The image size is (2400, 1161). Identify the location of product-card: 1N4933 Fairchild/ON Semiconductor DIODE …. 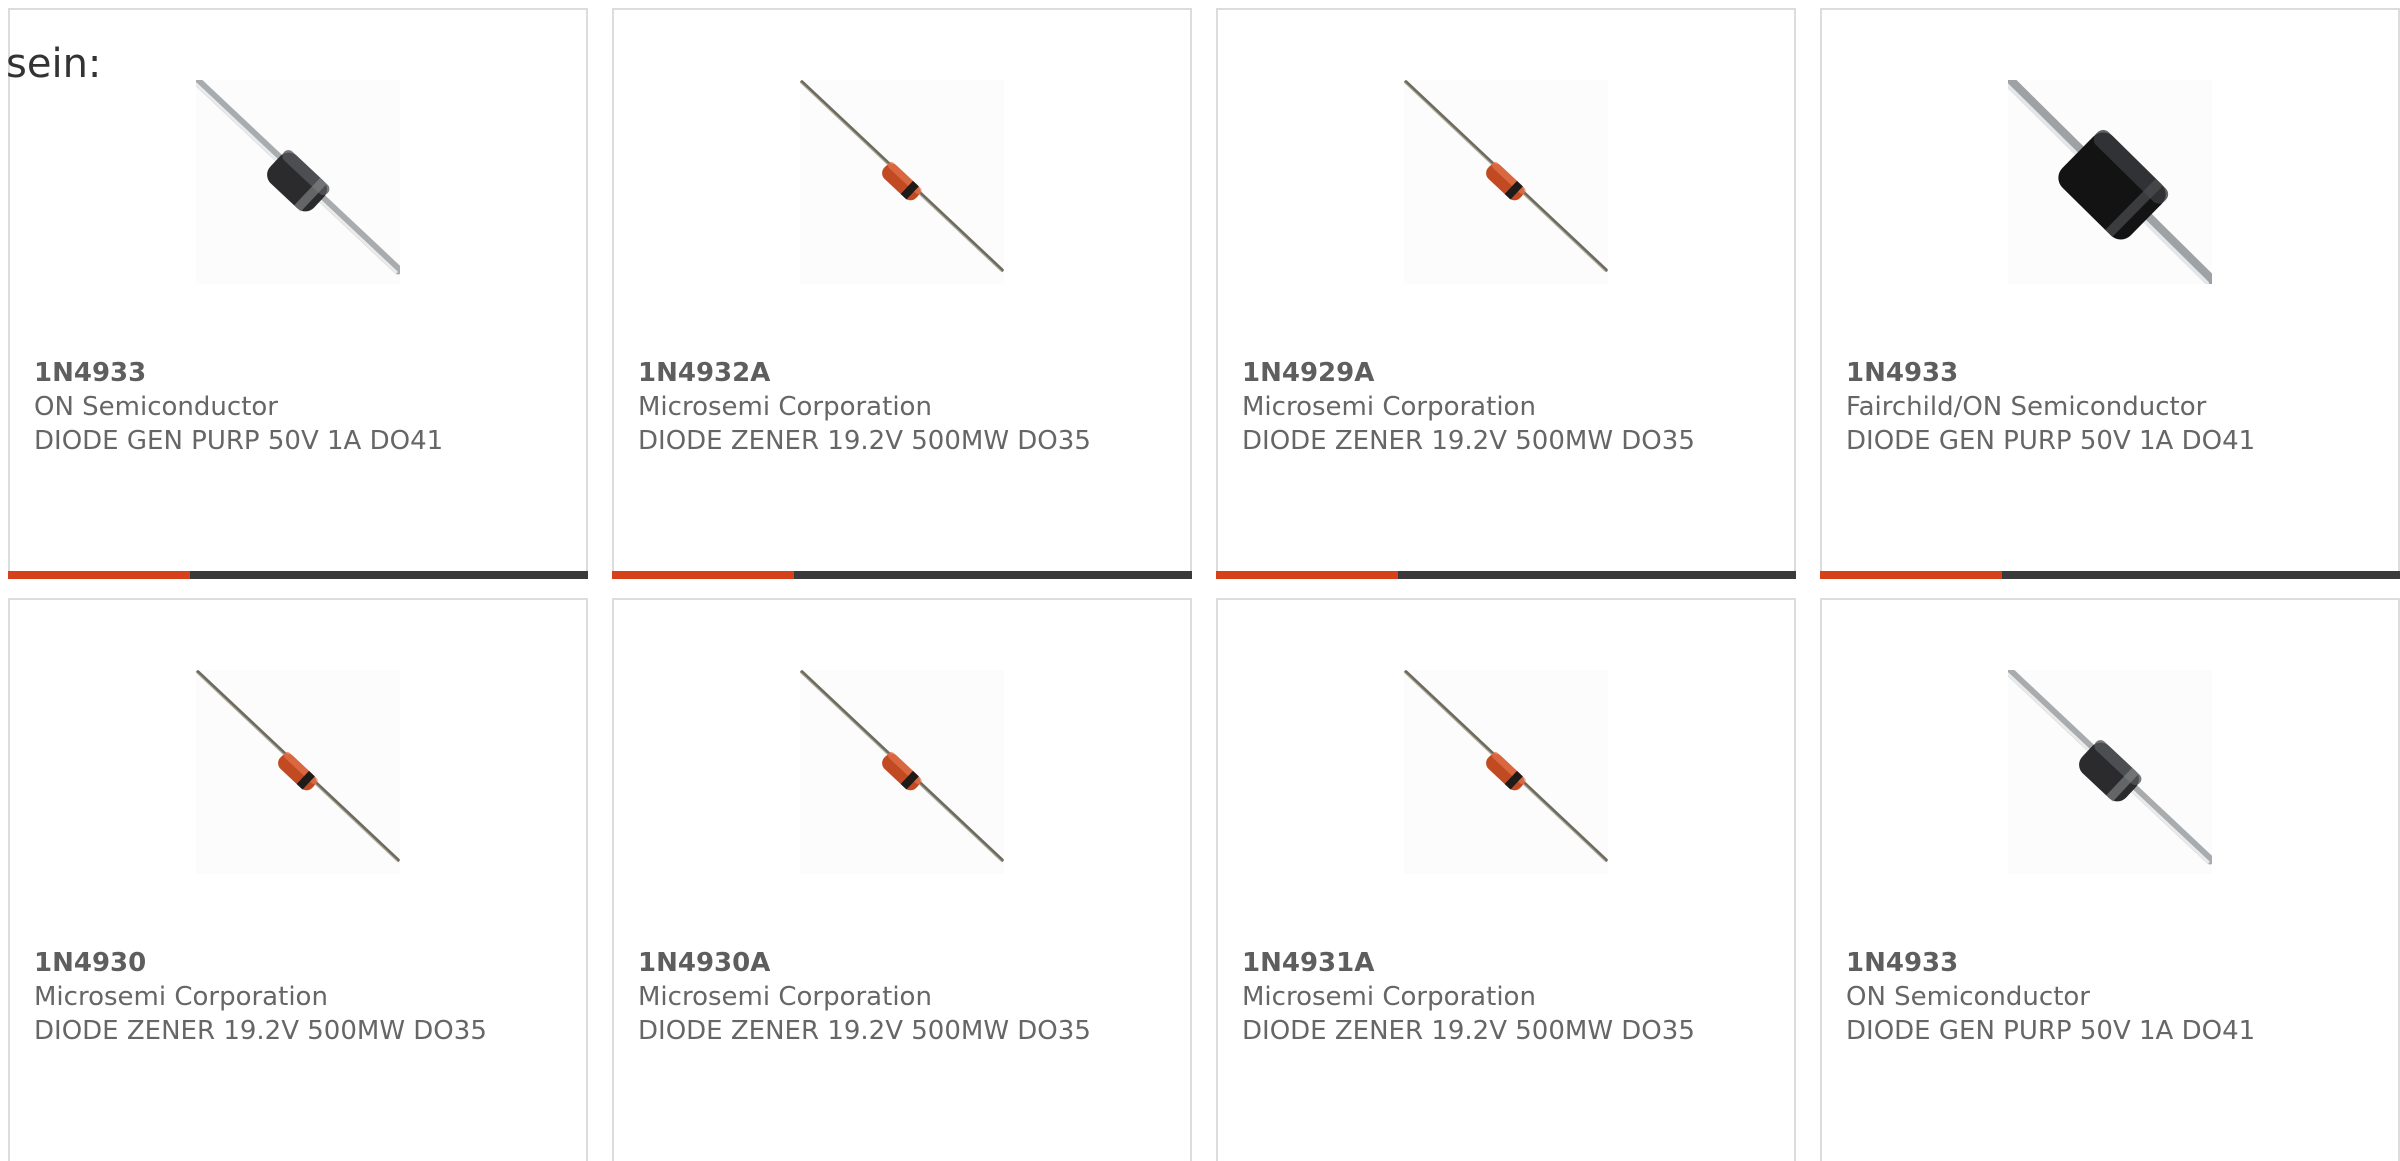
(2110, 293).